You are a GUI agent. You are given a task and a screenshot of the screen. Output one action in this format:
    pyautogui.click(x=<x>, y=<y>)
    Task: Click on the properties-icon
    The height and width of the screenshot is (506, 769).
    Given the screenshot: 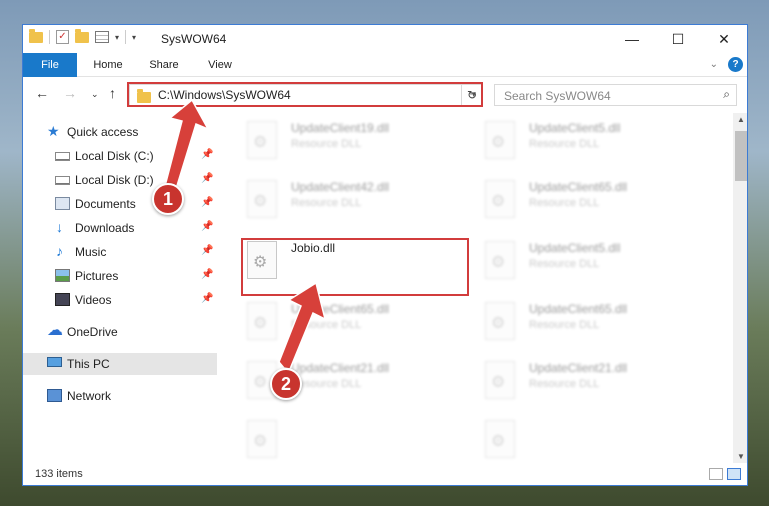 What is the action you would take?
    pyautogui.click(x=102, y=37)
    